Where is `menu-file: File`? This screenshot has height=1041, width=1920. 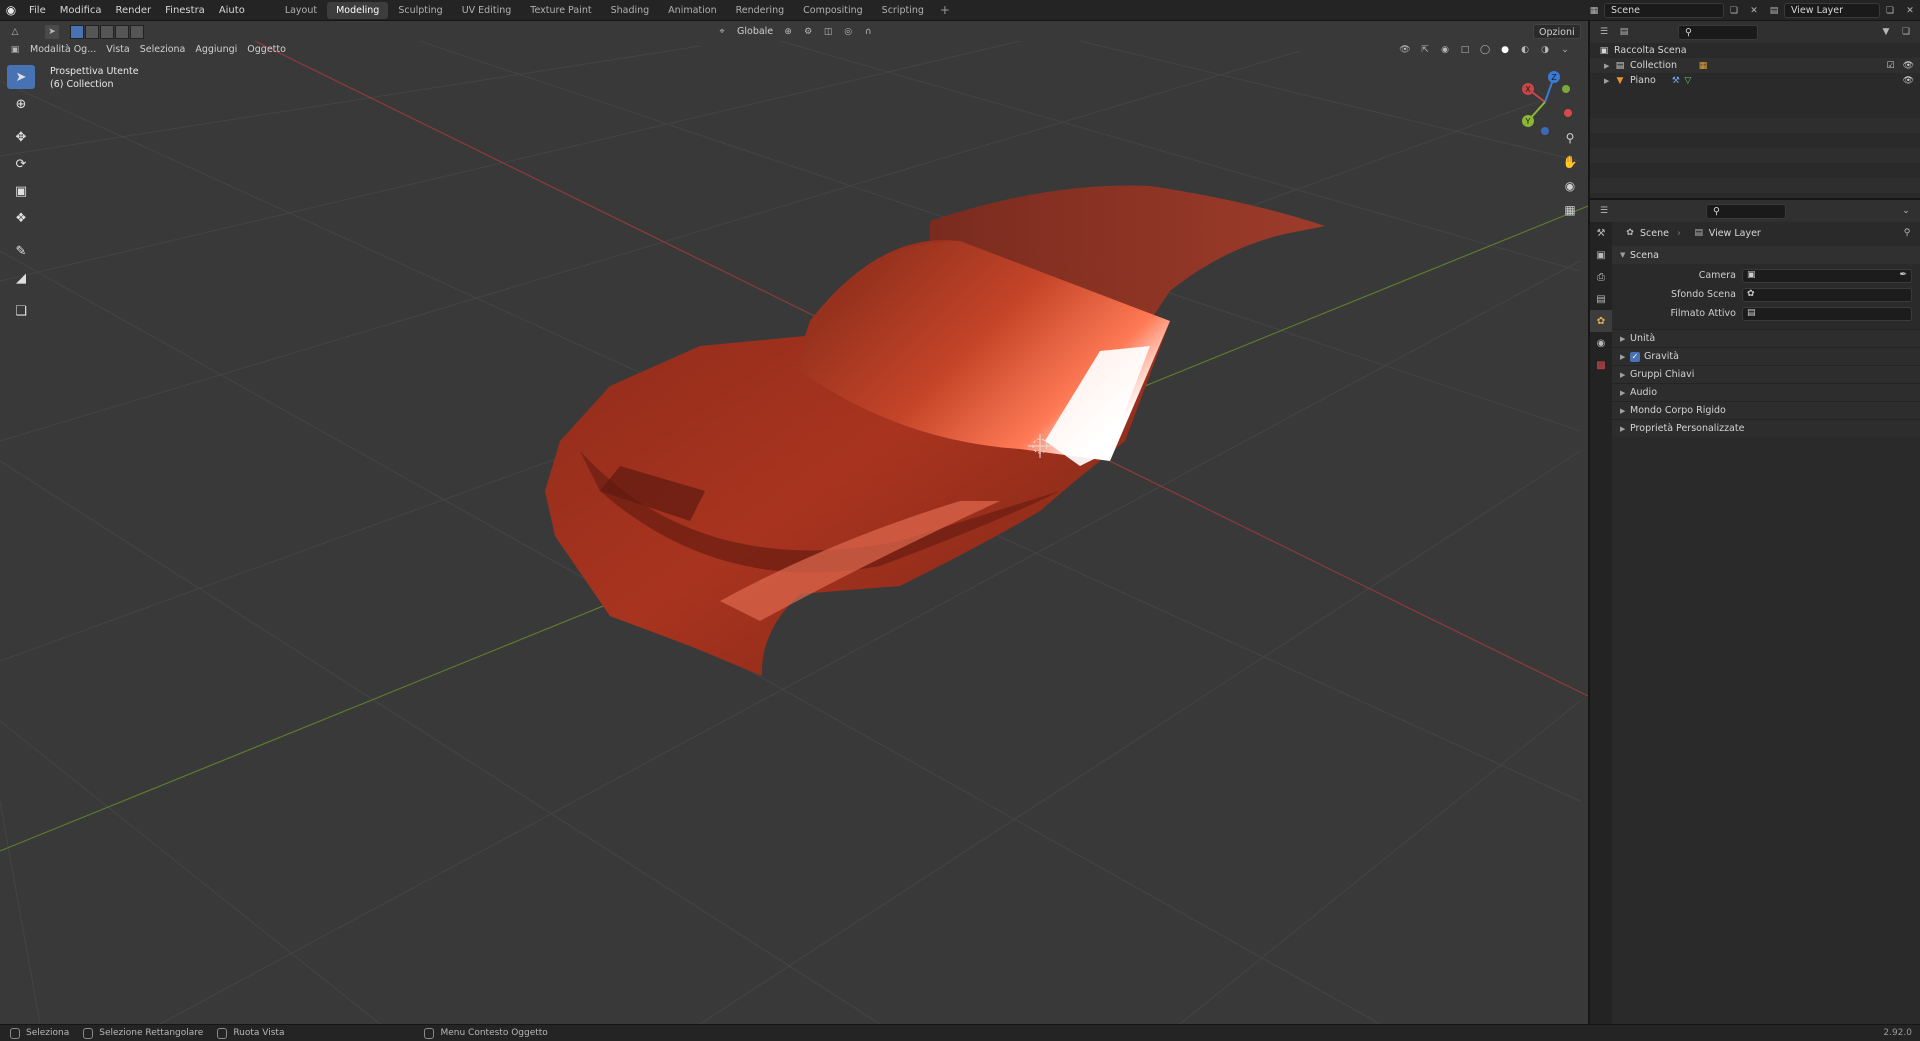 menu-file: File is located at coordinates (37, 10).